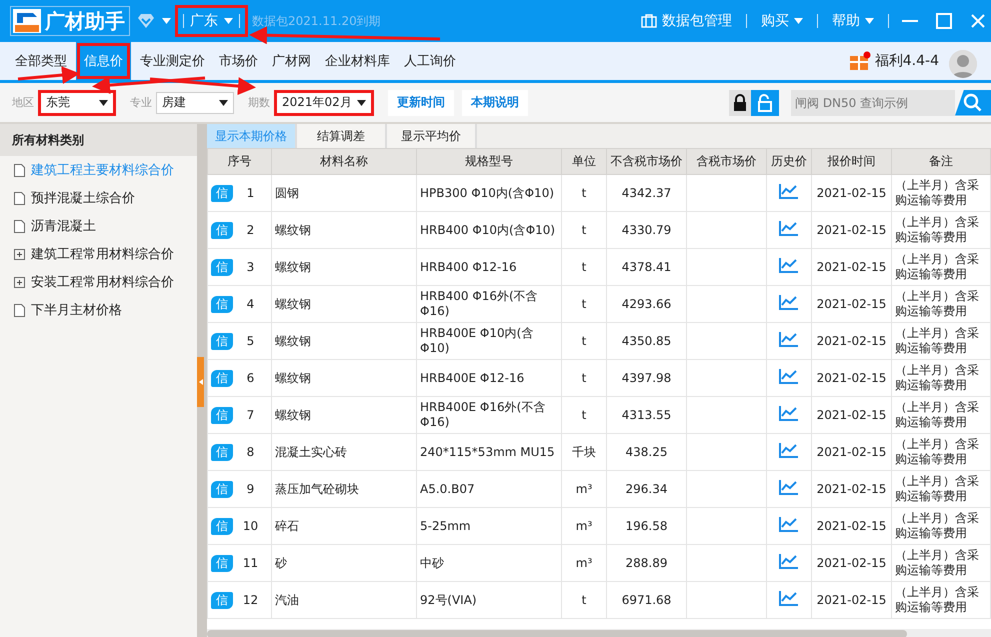  Describe the element at coordinates (98, 226) in the screenshot. I see `category-item: 沥青混凝土` at that location.